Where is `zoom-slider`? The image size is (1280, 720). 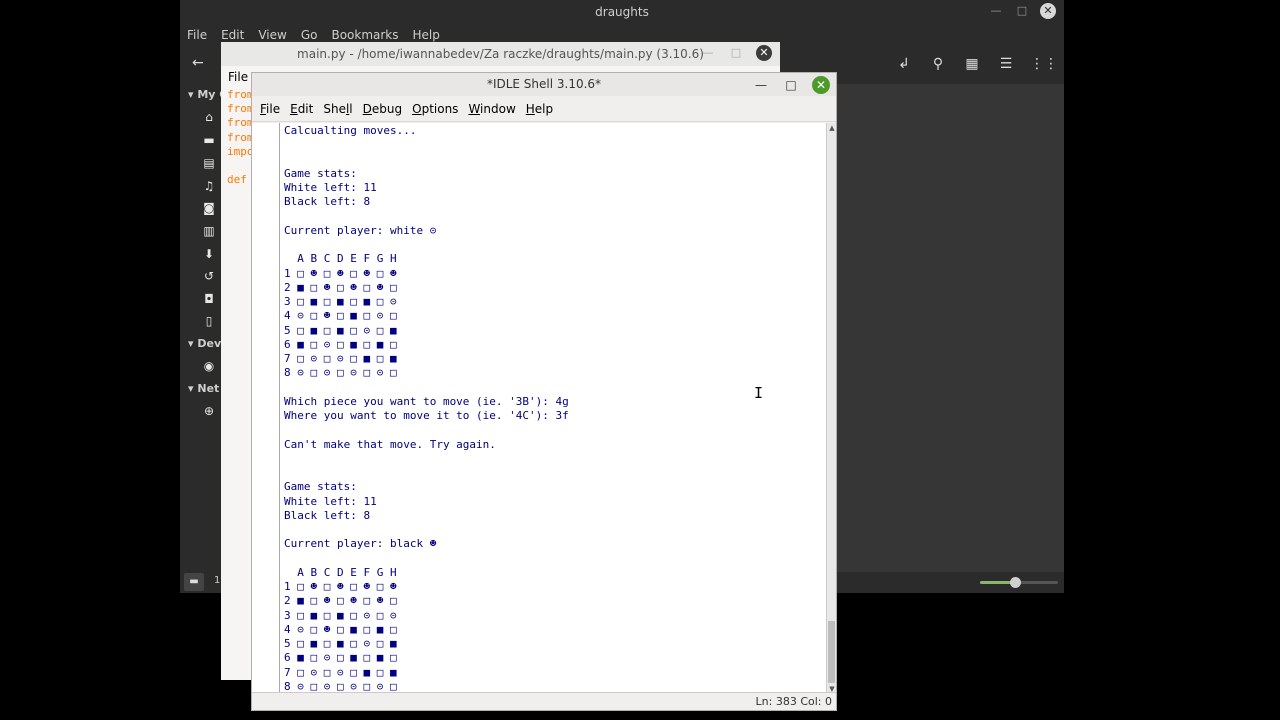
zoom-slider is located at coordinates (1019, 582).